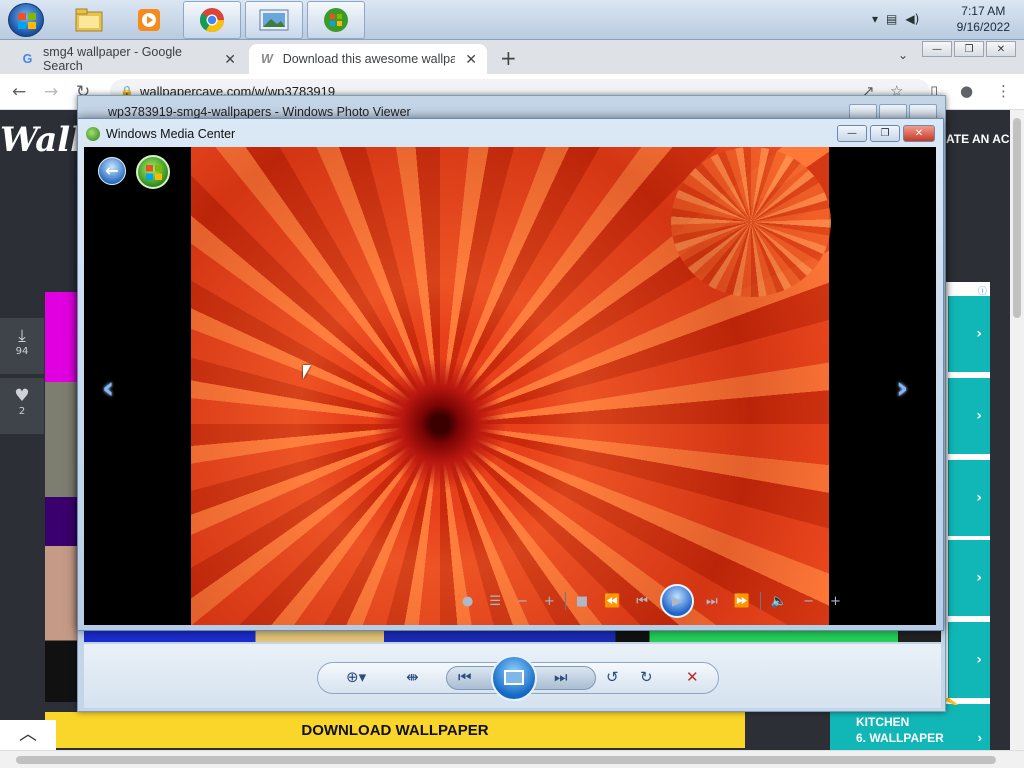 The width and height of the screenshot is (1024, 768). I want to click on show-hidden-icons-icon: ▾, so click(875, 19).